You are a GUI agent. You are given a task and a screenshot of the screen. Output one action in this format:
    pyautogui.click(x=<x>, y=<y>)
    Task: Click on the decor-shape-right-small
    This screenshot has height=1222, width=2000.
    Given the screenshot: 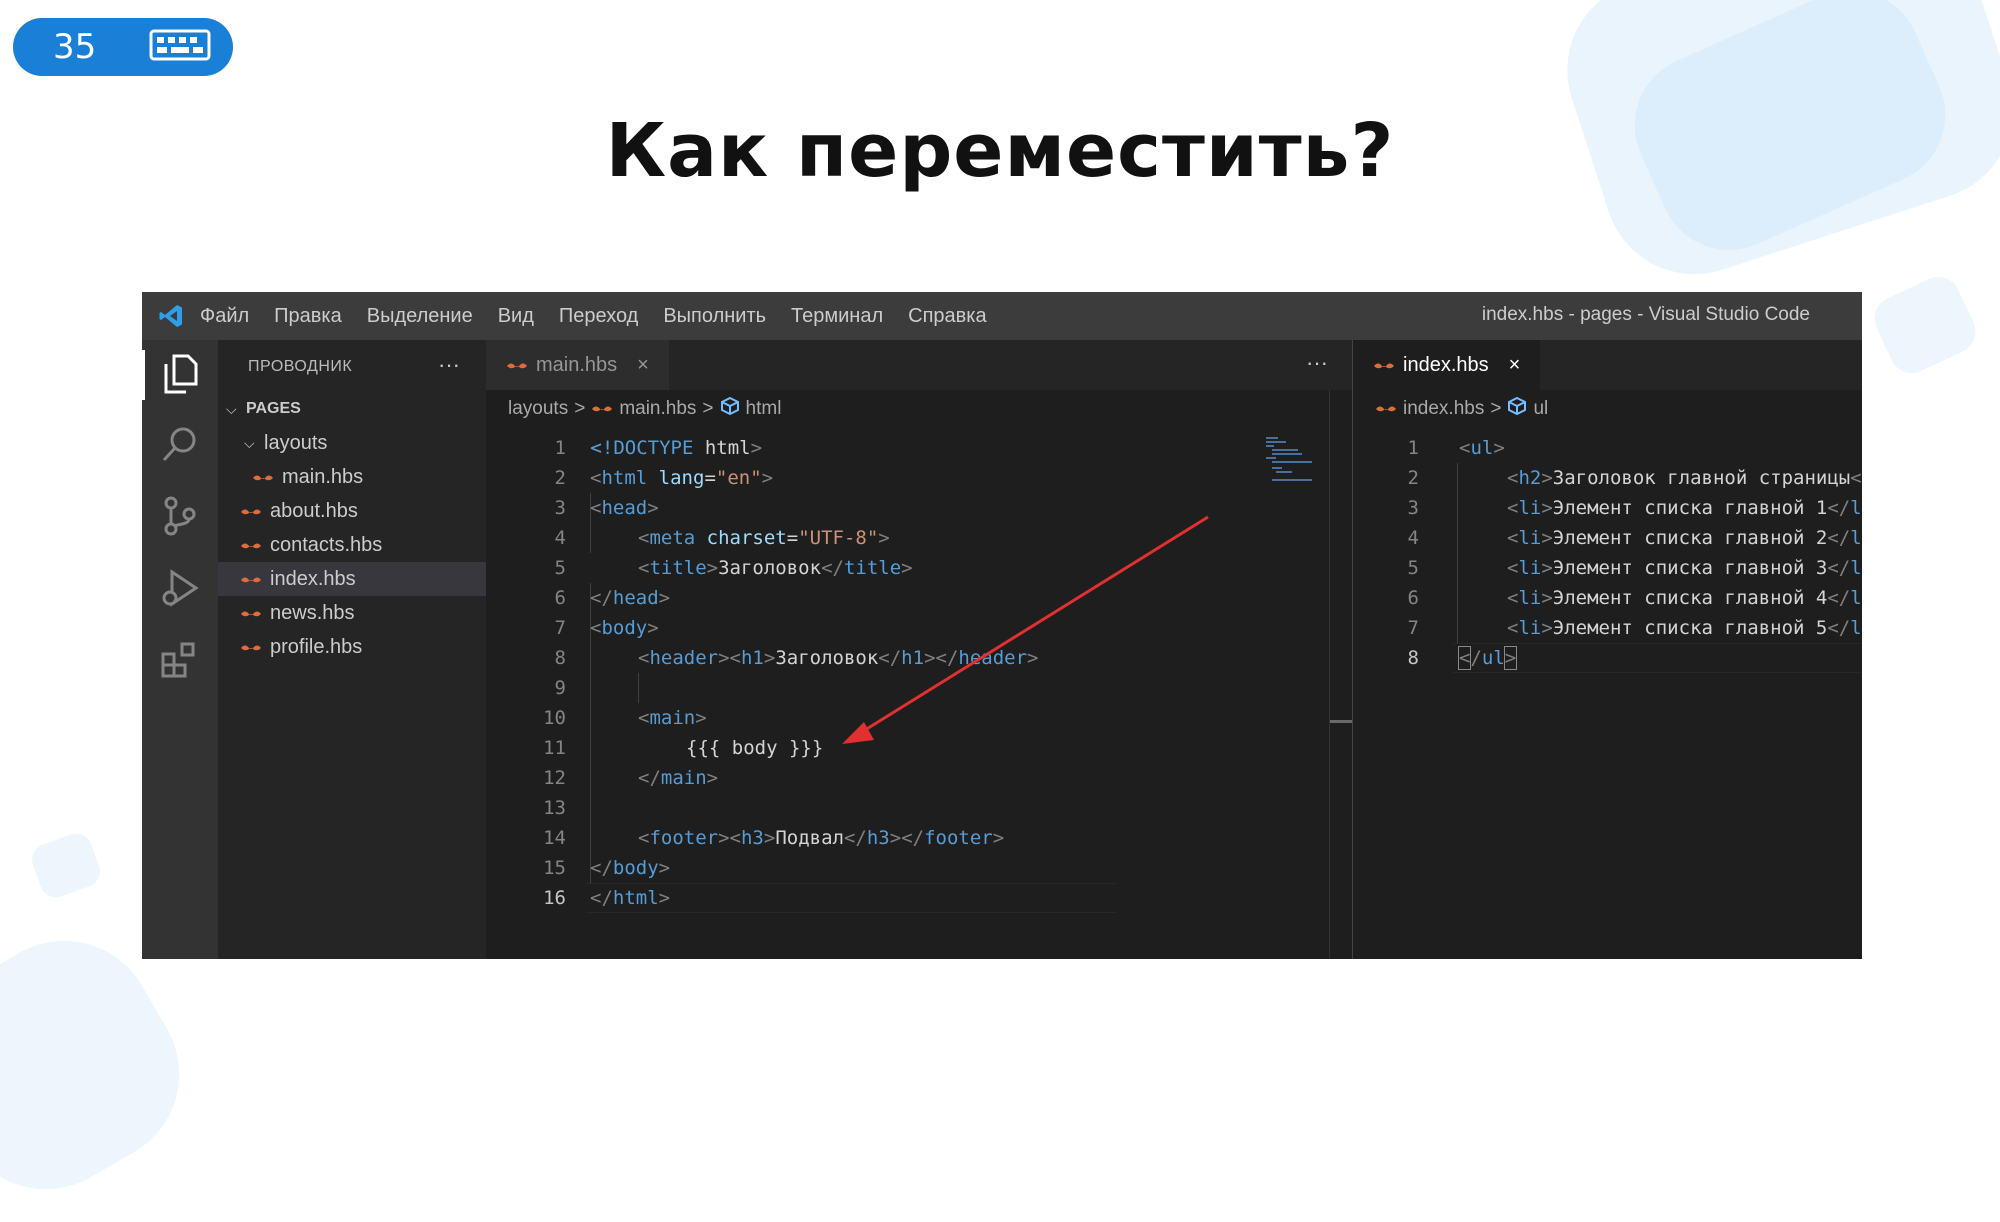 What is the action you would take?
    pyautogui.click(x=1925, y=325)
    